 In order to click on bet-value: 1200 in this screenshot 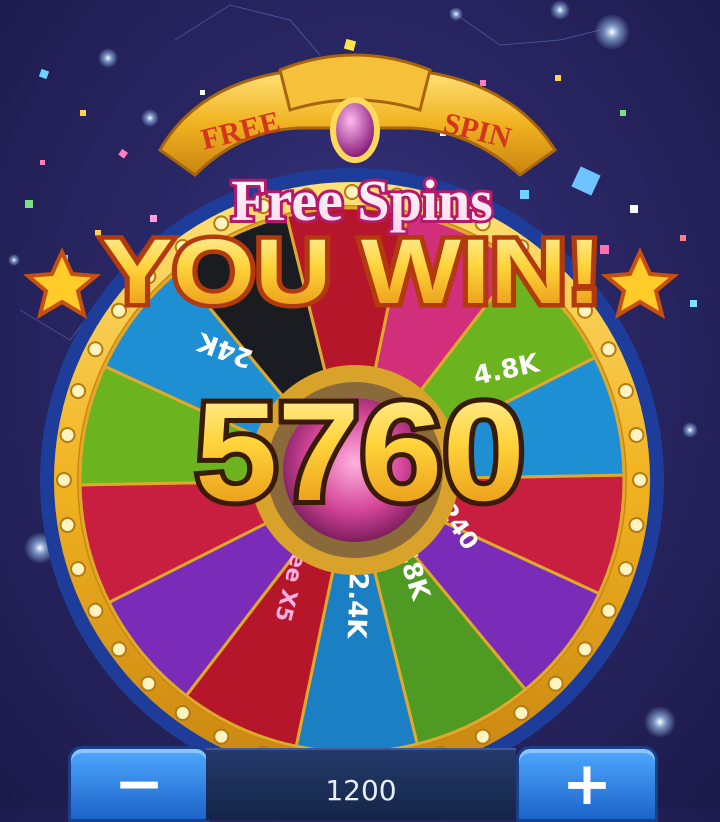, I will do `click(361, 790)`.